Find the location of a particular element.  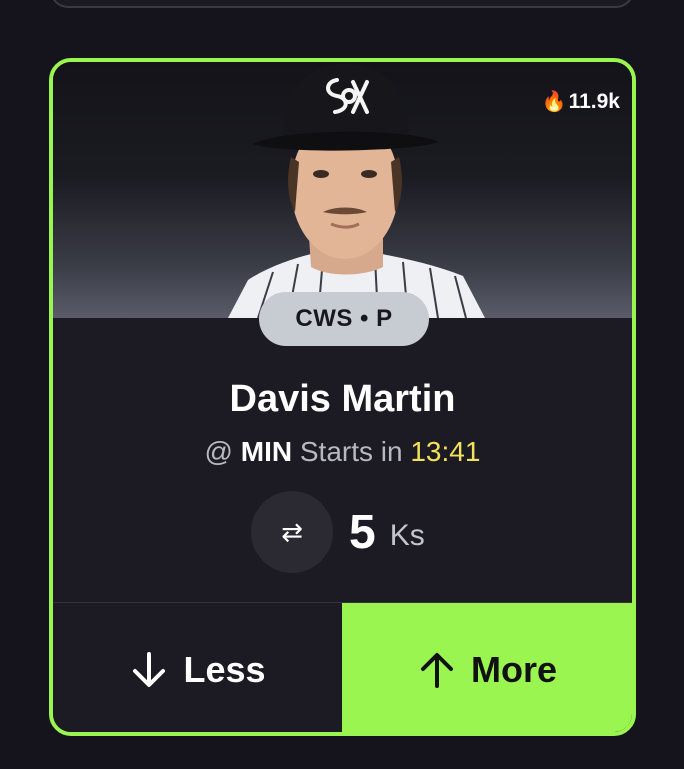

player-name: Davis Martin is located at coordinates (342, 399).